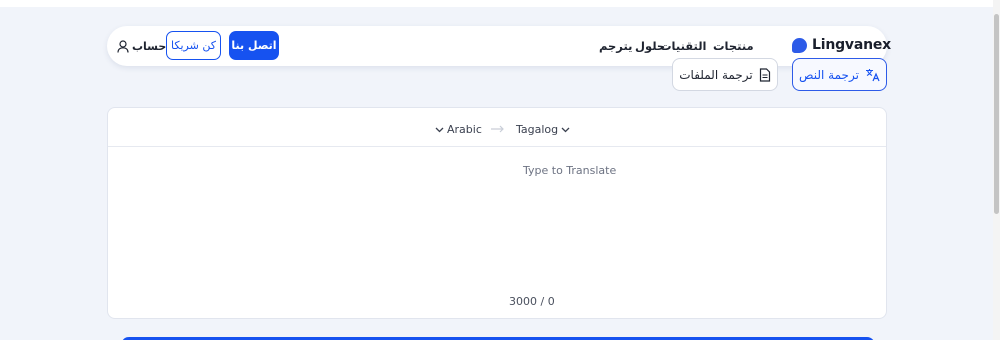  I want to click on document-icon, so click(764, 74).